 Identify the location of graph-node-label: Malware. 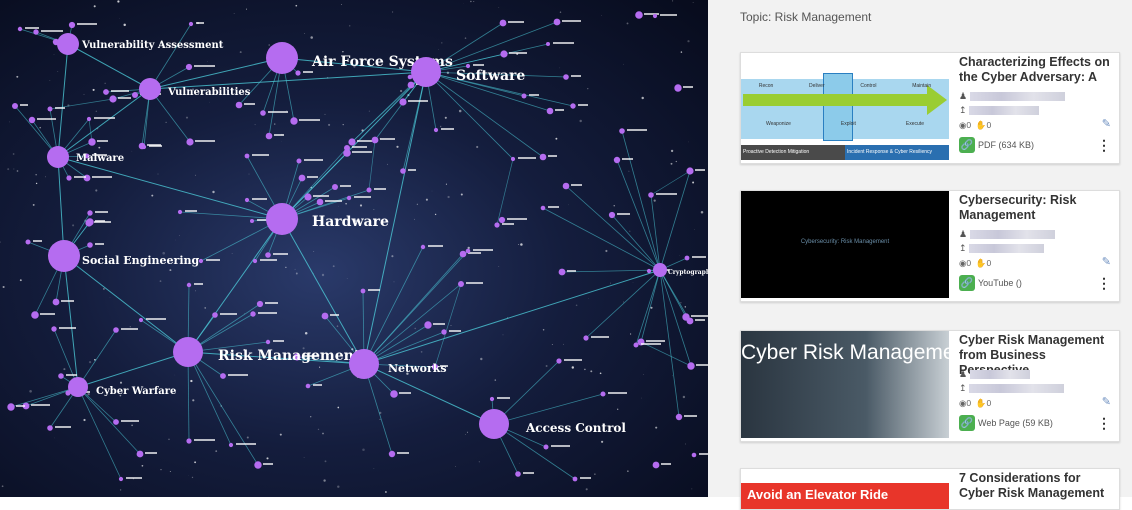
(100, 158).